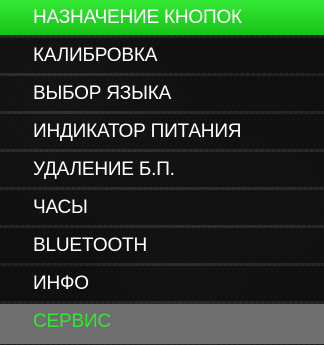  I want to click on menu-item-language: ВЫБОР ЯЗЫКА, so click(162, 93).